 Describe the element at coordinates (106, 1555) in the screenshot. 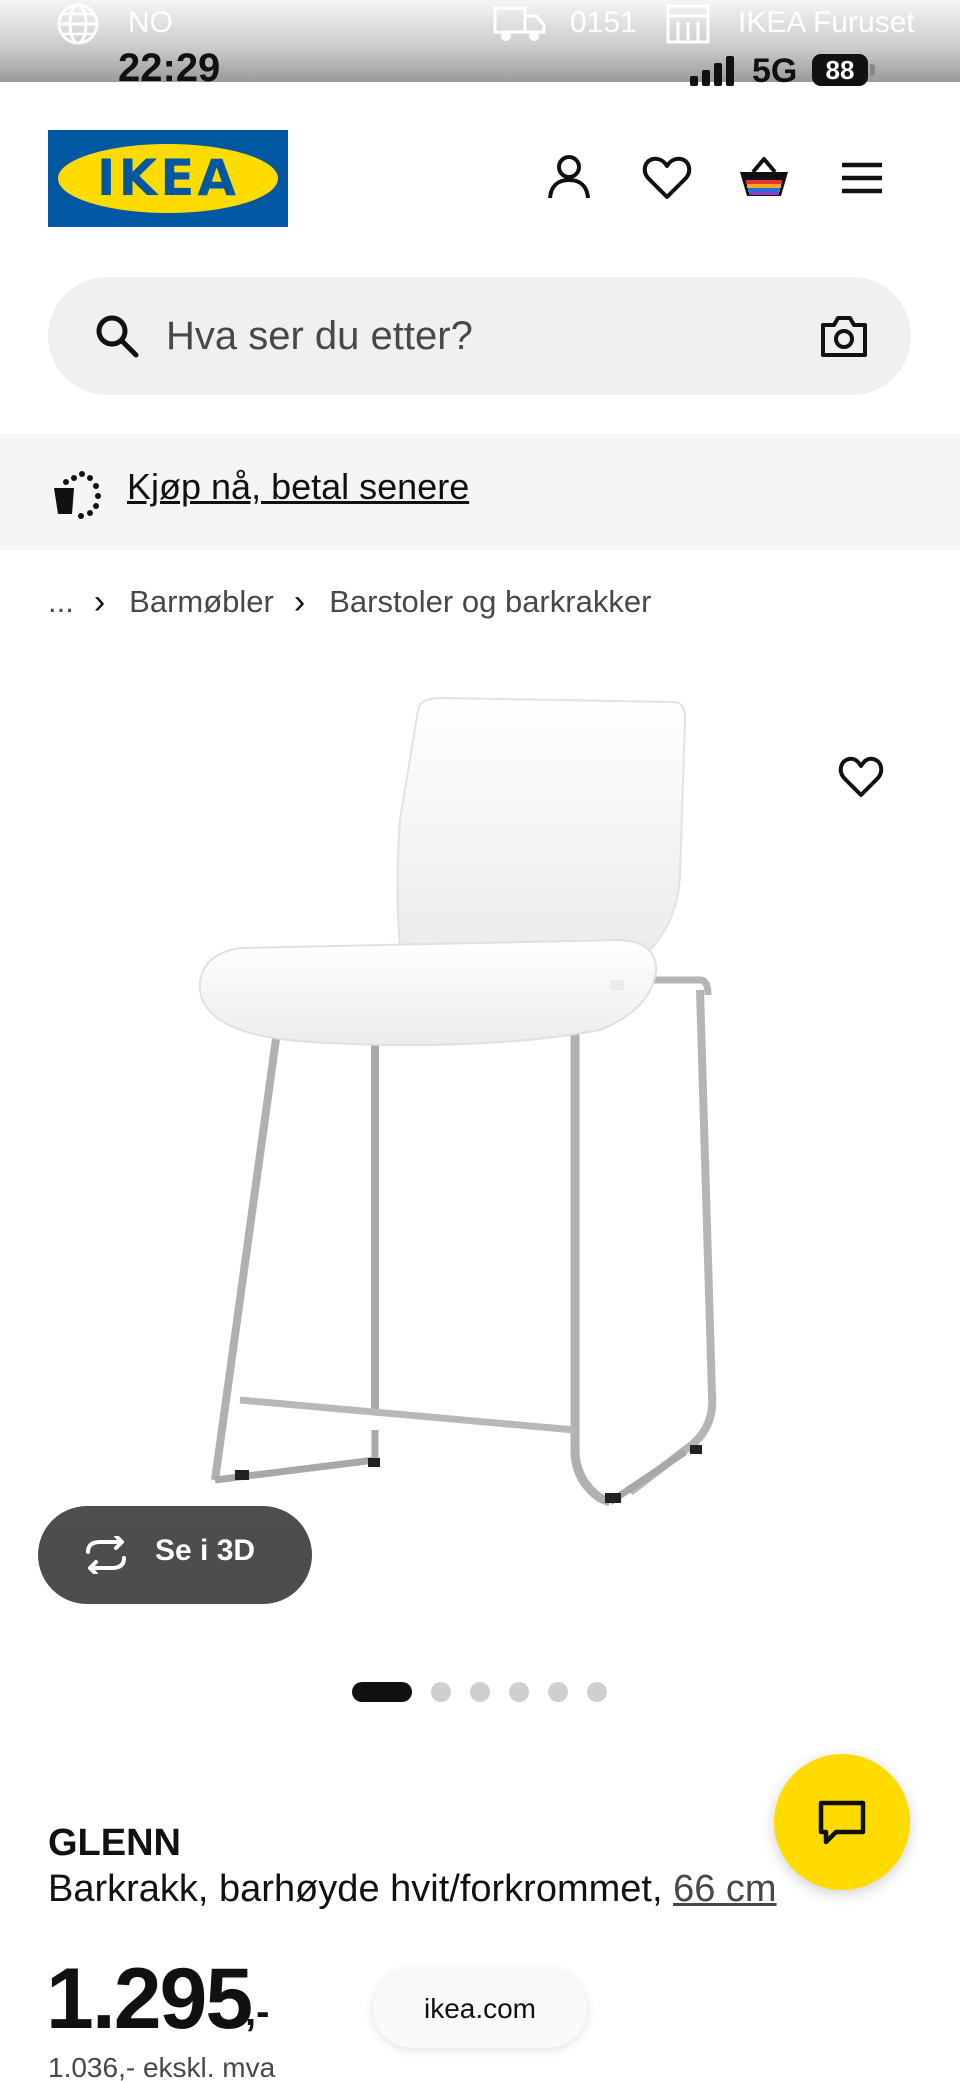

I see `rotate-3d-icon` at that location.